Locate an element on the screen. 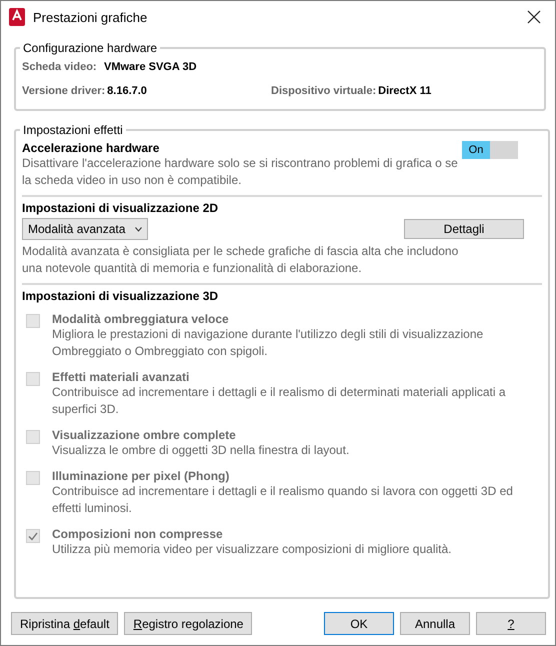 The image size is (556, 646). option-description: Visualizza le ombre di oggetti 3D nella finestra di layout. is located at coordinates (201, 450).